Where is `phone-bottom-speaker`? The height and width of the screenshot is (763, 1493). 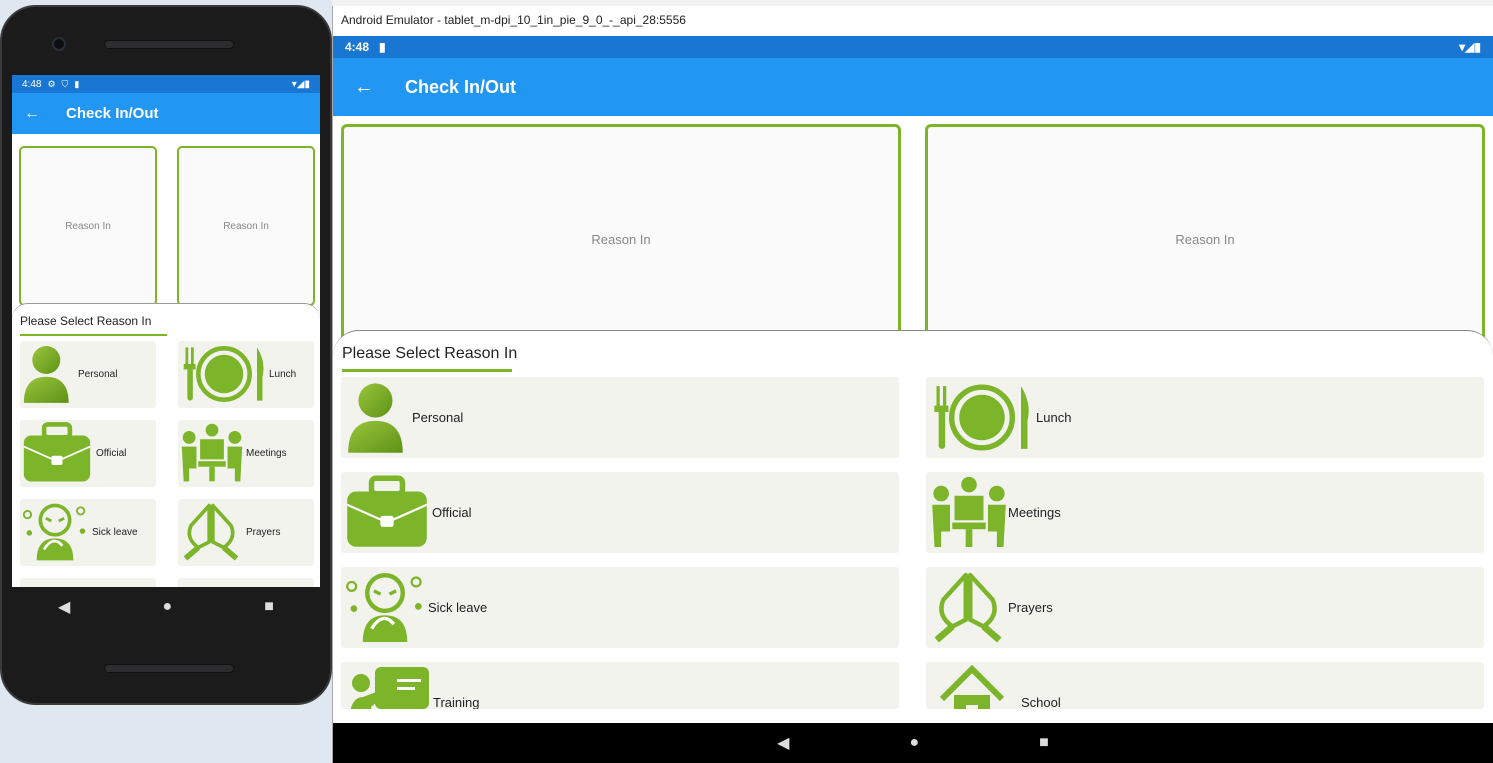
phone-bottom-speaker is located at coordinates (169, 668).